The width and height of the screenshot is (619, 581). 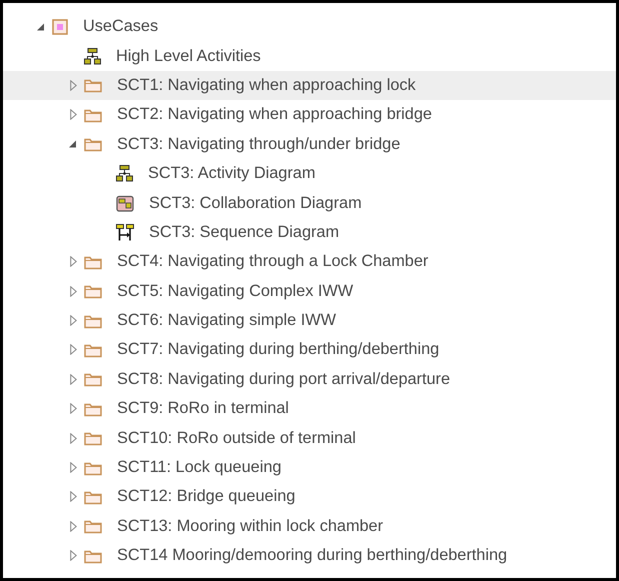 What do you see at coordinates (309, 85) in the screenshot?
I see `tree-item: SCT1: Navigating when approaching lock` at bounding box center [309, 85].